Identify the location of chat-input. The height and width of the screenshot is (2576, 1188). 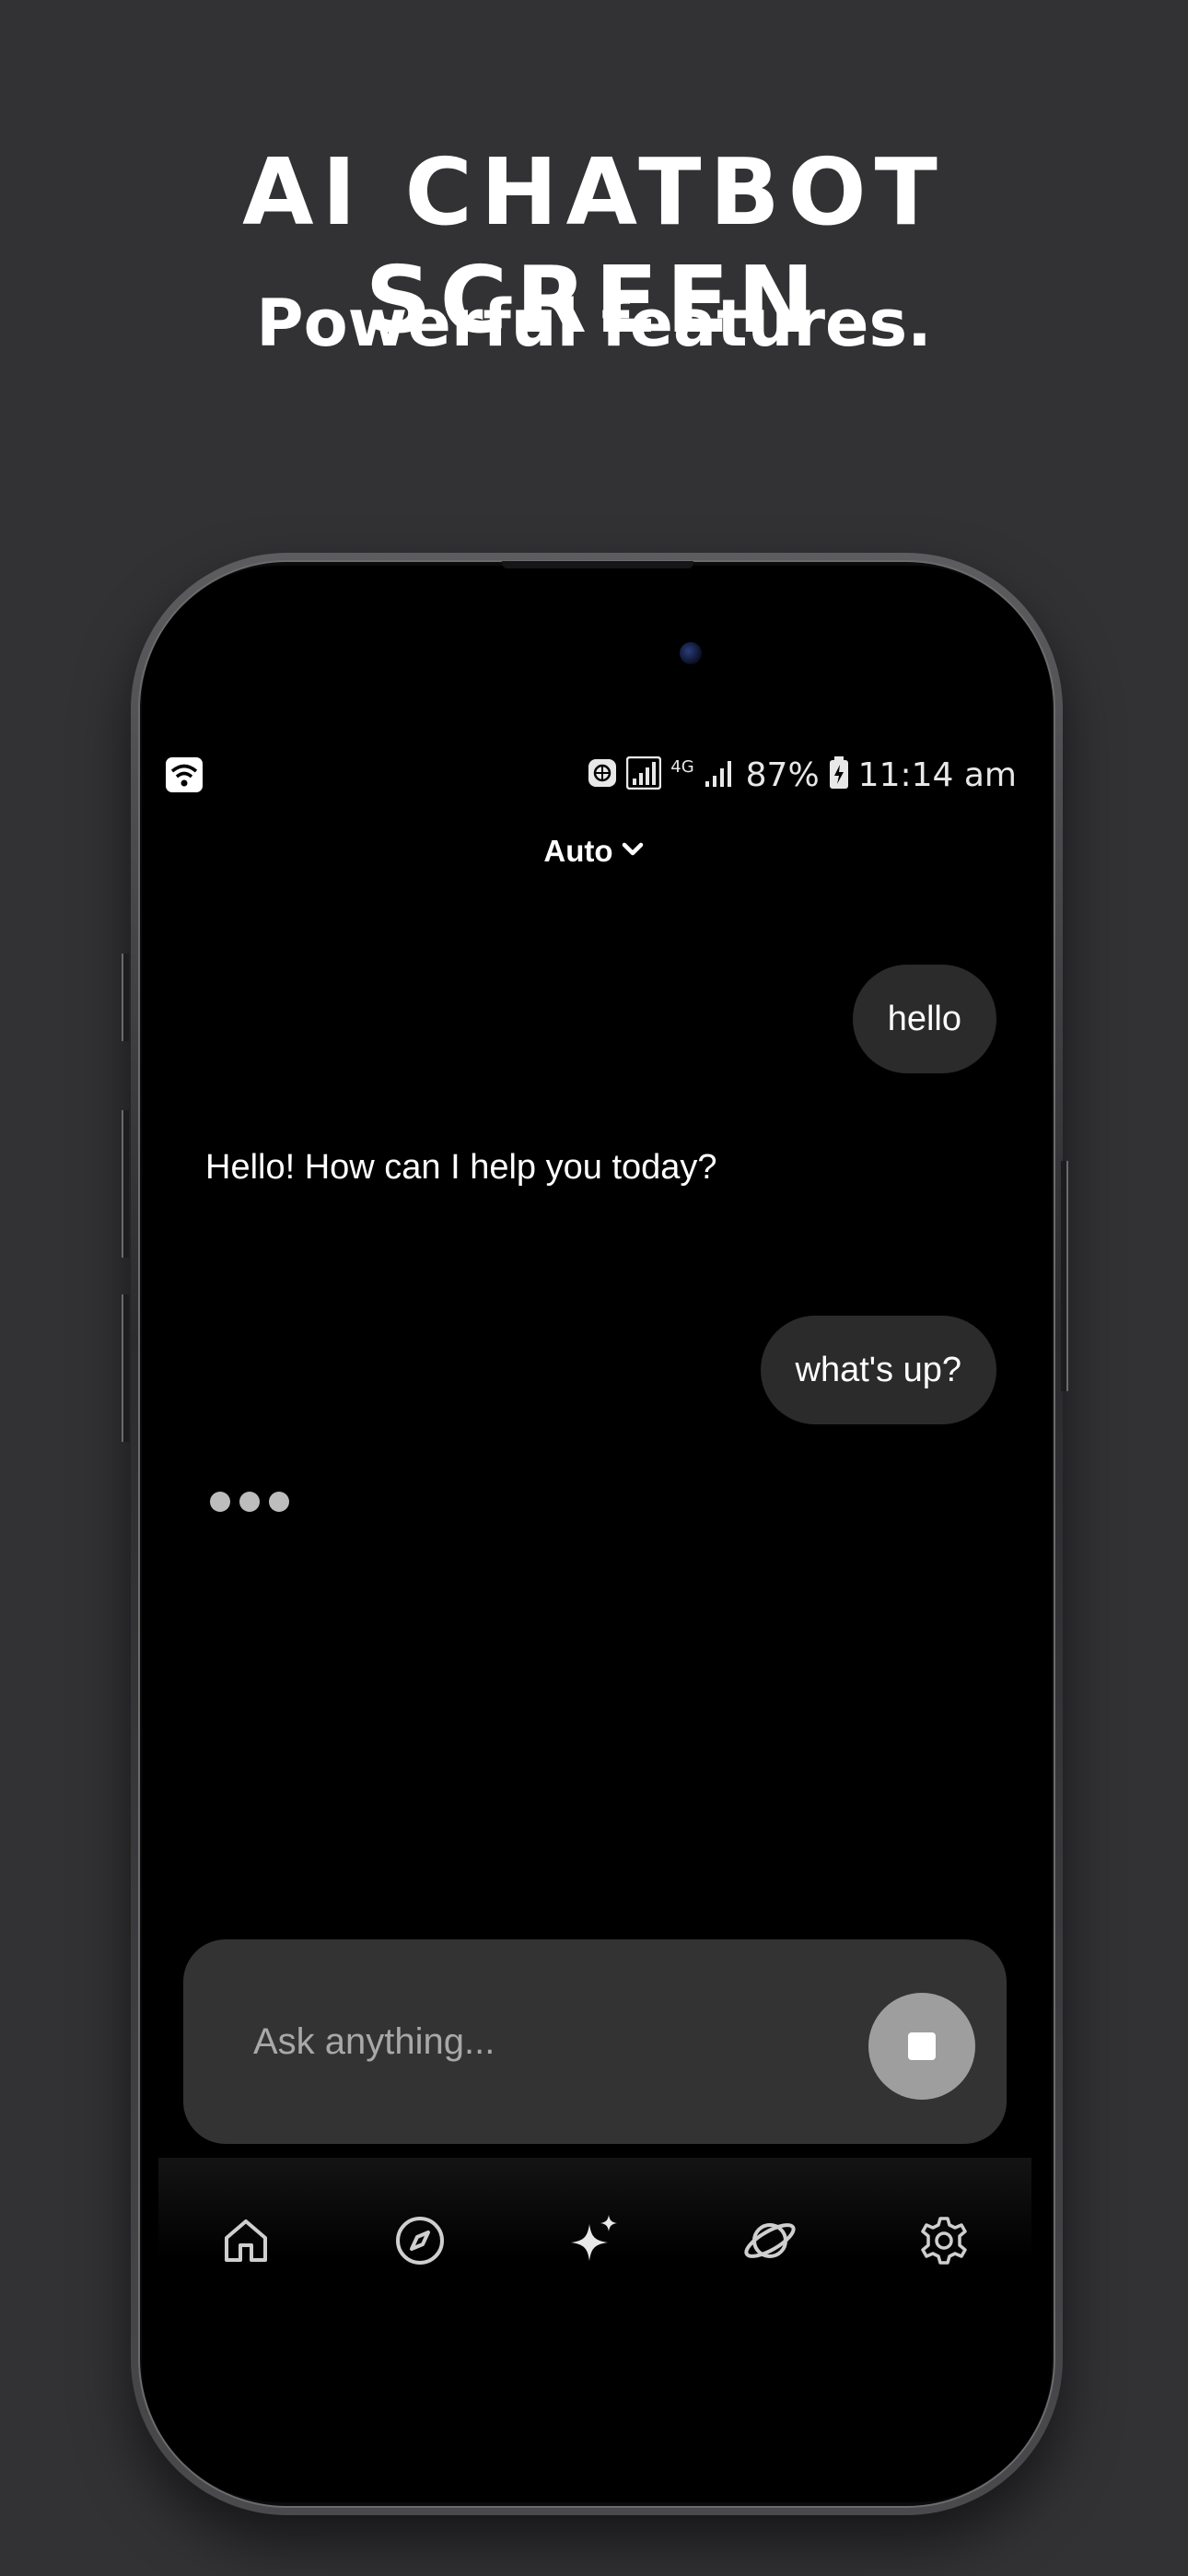
(538, 2041).